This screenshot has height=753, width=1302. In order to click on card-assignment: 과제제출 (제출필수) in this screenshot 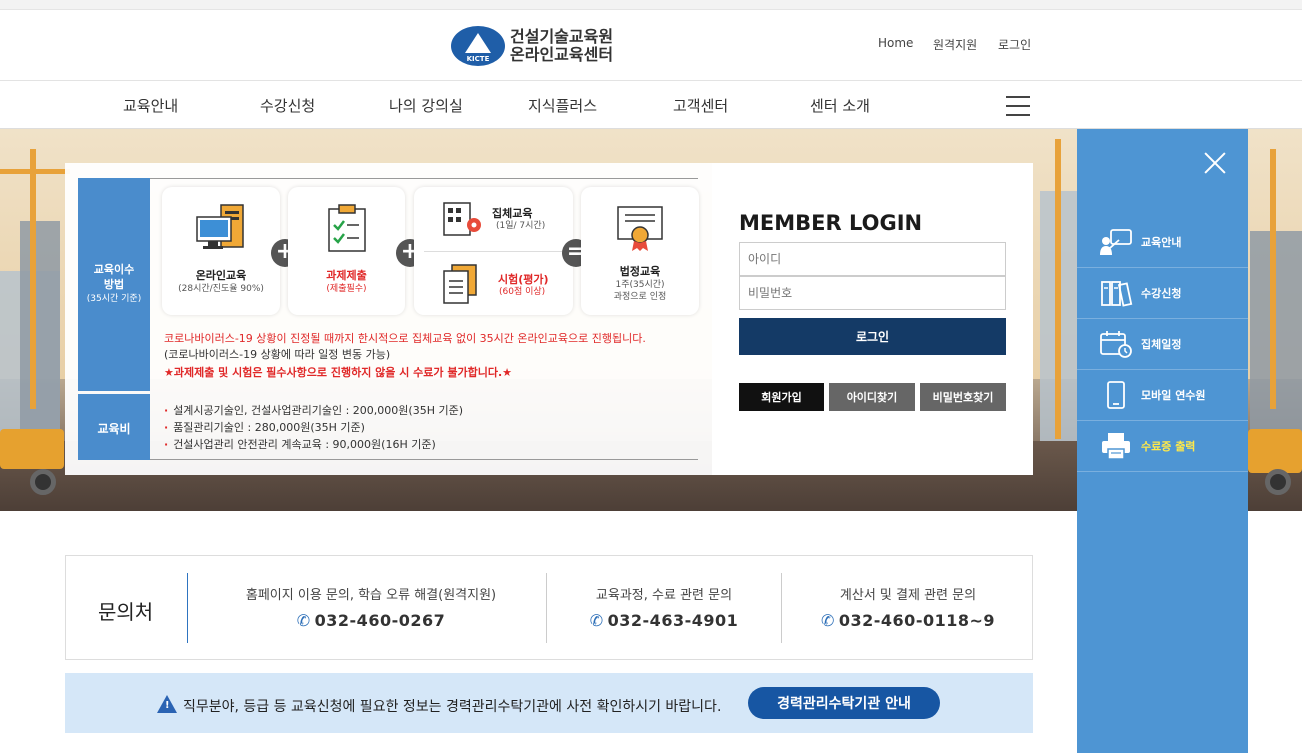, I will do `click(346, 251)`.